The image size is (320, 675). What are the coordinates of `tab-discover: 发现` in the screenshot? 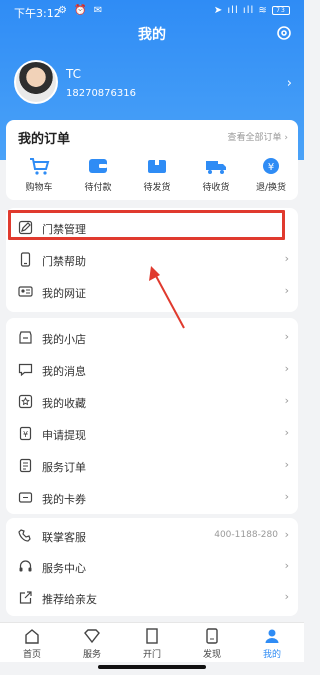 It's located at (212, 643).